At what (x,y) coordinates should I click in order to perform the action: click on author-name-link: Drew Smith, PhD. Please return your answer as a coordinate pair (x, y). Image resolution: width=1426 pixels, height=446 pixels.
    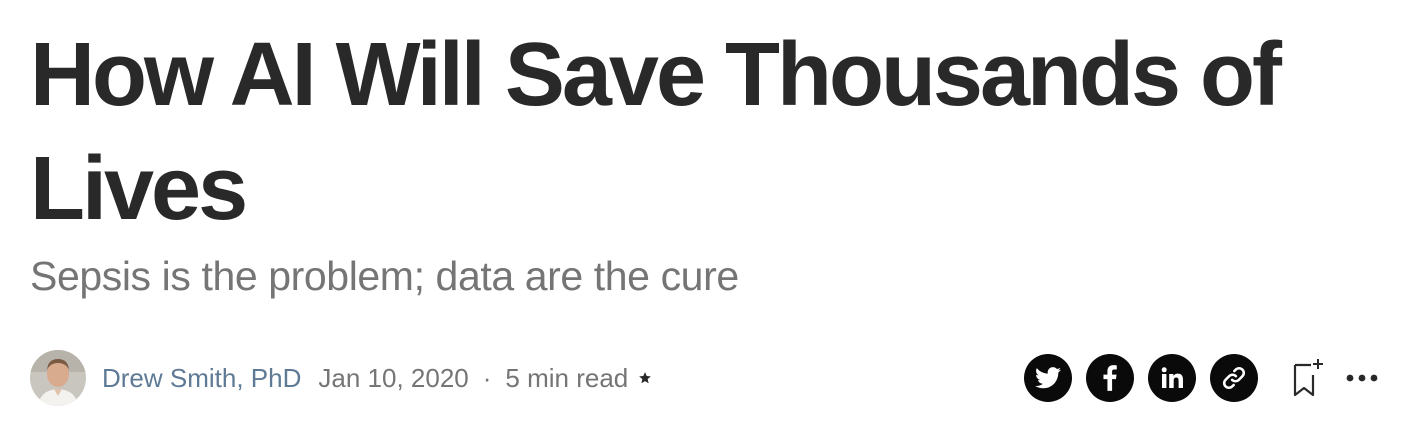
    Looking at the image, I should click on (201, 378).